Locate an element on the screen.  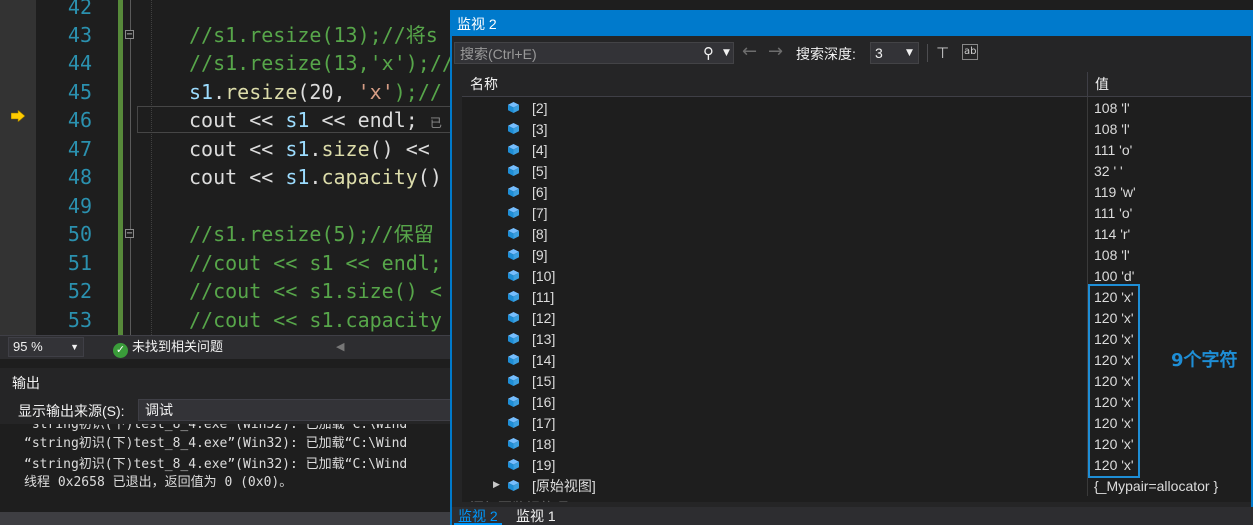
token: capacity is located at coordinates (369, 177).